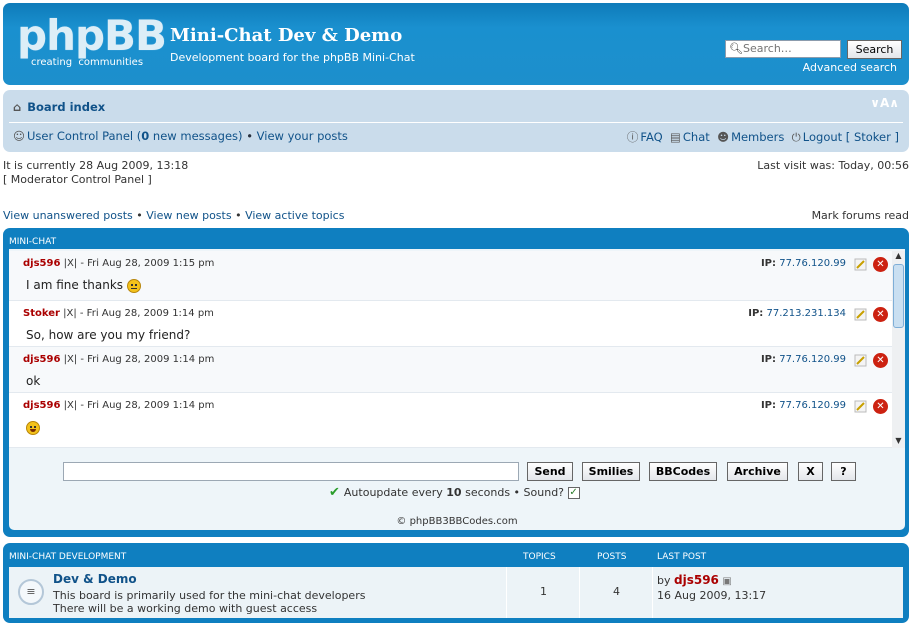 The image size is (912, 625). What do you see at coordinates (726, 581) in the screenshot?
I see `view-latest-post-icon: ▣` at bounding box center [726, 581].